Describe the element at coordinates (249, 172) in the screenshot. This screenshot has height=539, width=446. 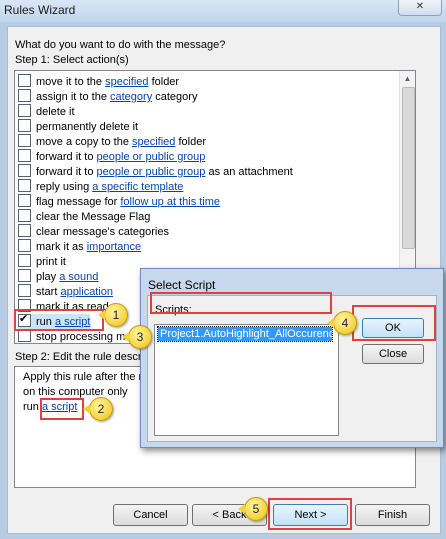
I see `action-text-suffix: as an attachment` at that location.